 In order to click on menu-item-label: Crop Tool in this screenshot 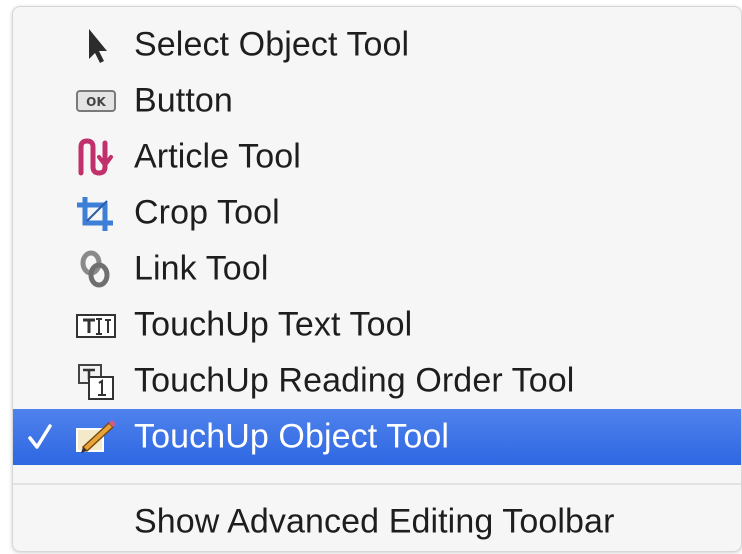, I will do `click(207, 212)`.